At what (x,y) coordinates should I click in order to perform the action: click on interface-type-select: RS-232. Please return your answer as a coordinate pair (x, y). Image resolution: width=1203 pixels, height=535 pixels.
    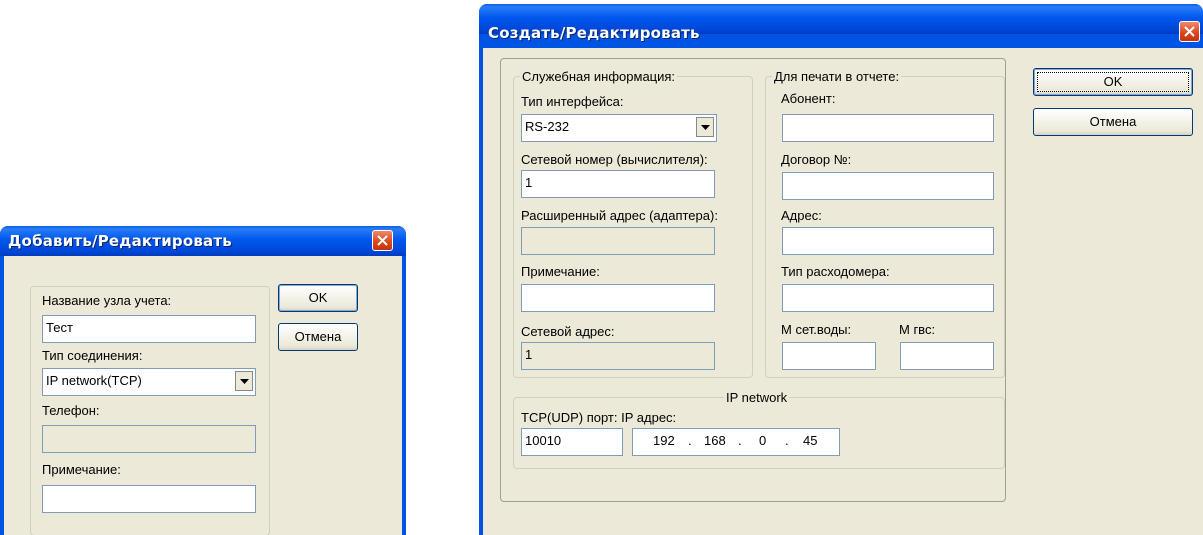
    Looking at the image, I should click on (619, 128).